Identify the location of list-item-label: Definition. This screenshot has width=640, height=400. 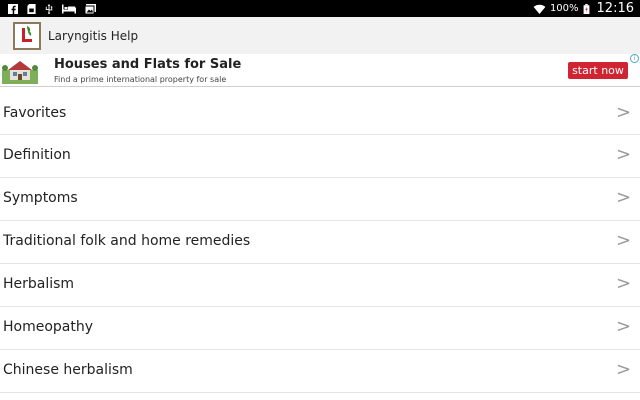
(37, 155).